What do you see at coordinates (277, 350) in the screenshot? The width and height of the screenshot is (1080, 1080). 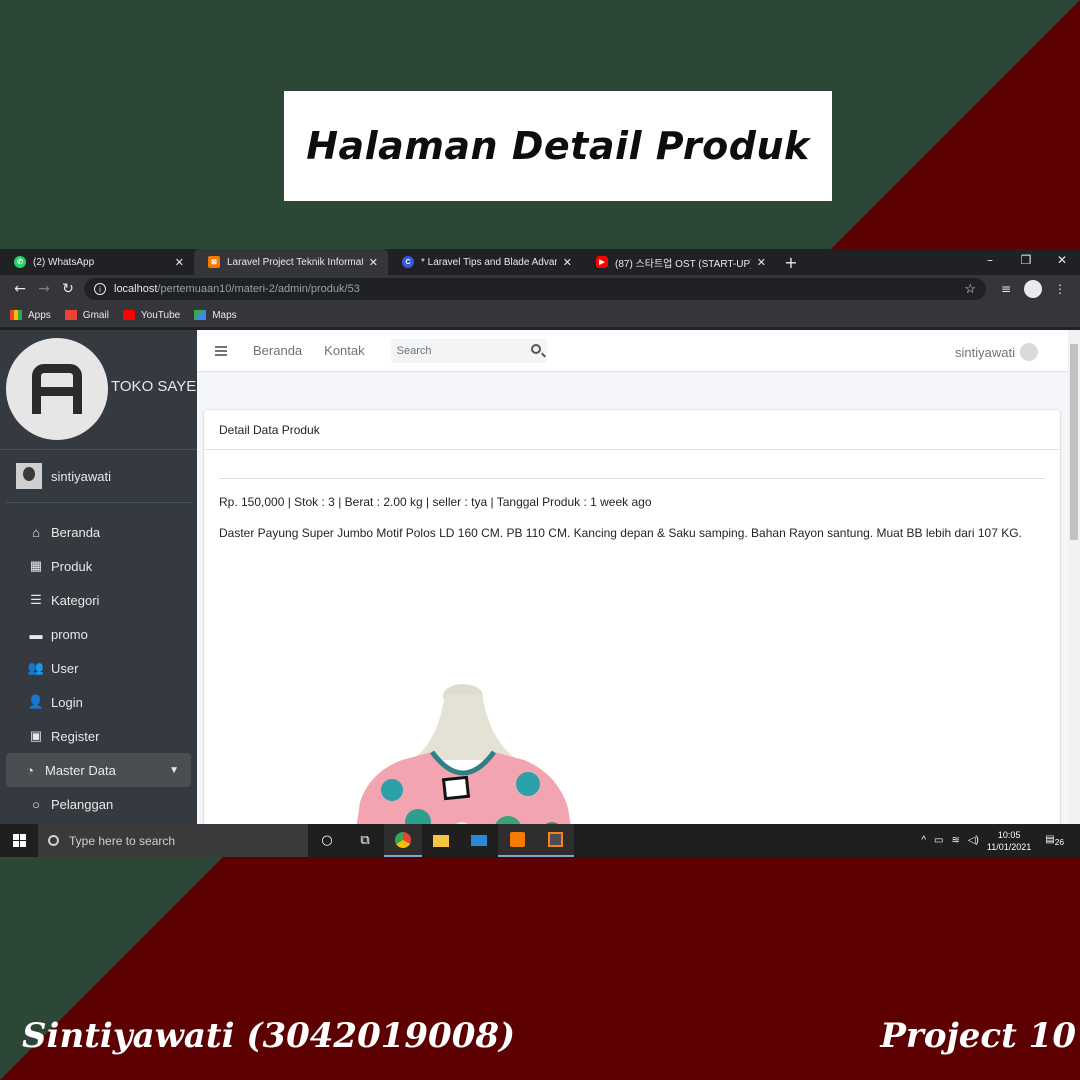 I see `nav-link-beranda: Beranda` at bounding box center [277, 350].